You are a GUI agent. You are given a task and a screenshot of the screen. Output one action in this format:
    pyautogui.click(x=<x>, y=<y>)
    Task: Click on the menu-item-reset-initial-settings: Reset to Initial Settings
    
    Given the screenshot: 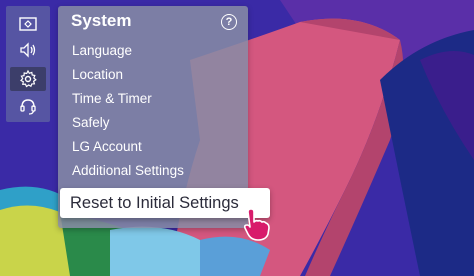 What is the action you would take?
    pyautogui.click(x=165, y=203)
    